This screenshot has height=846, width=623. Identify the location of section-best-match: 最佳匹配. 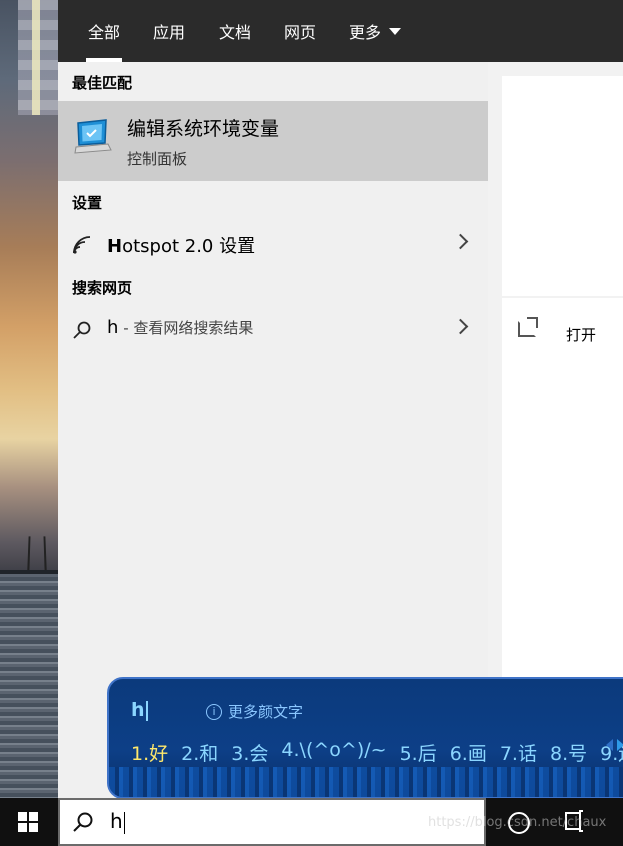
(102, 83).